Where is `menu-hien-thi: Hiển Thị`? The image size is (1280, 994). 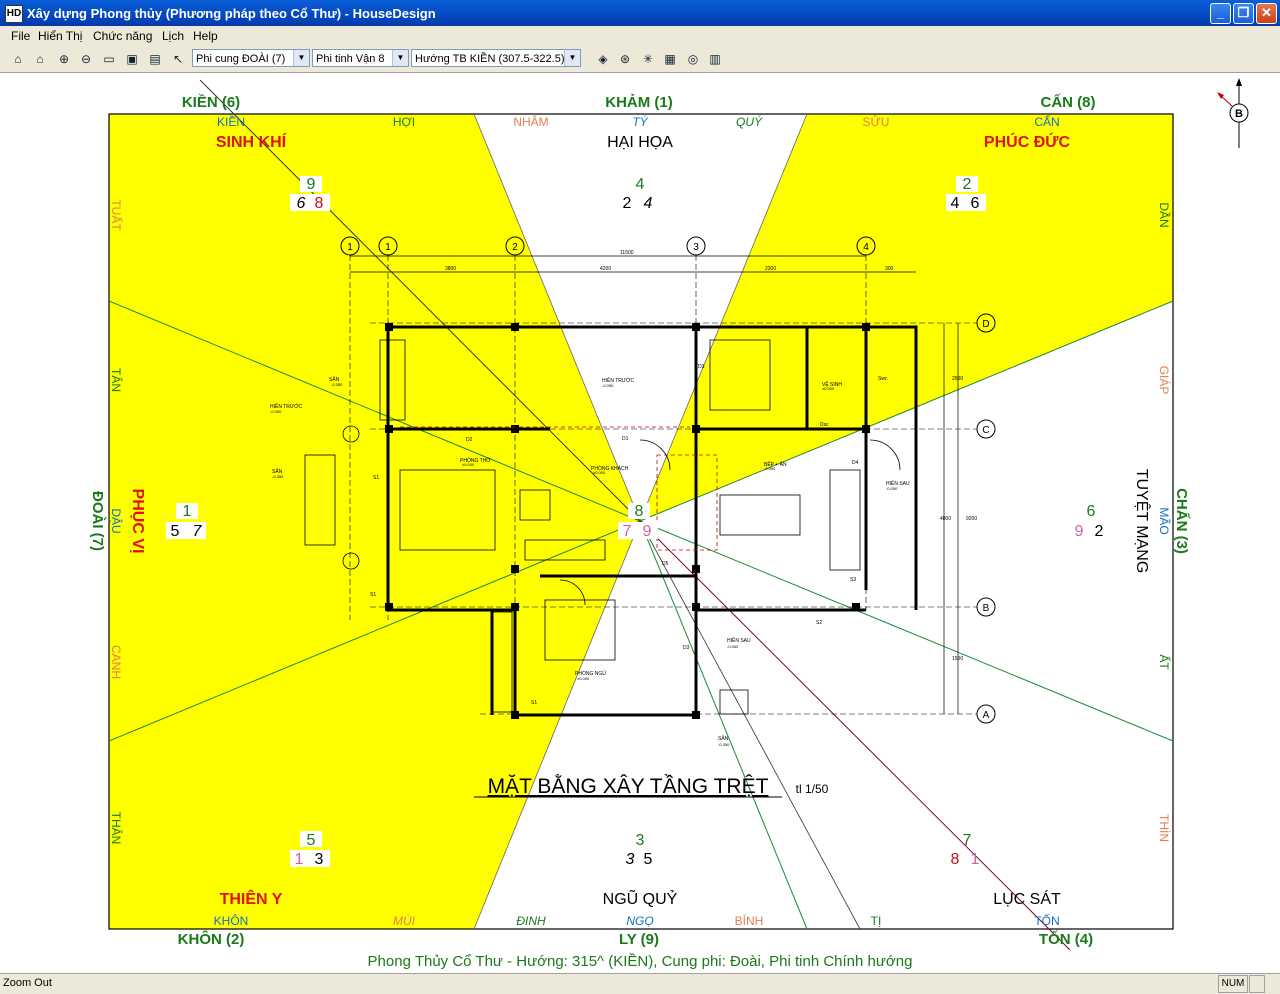
menu-hien-thi: Hiển Thị is located at coordinates (60, 36).